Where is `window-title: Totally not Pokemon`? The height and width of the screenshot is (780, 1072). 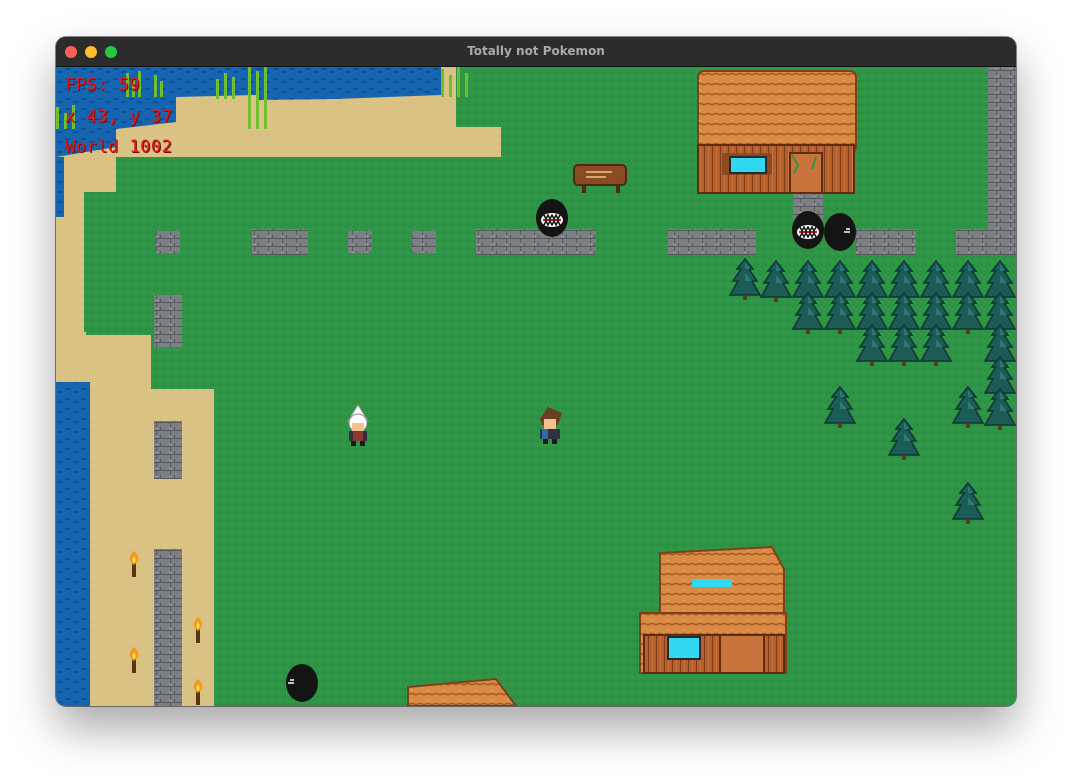 window-title: Totally not Pokemon is located at coordinates (536, 51).